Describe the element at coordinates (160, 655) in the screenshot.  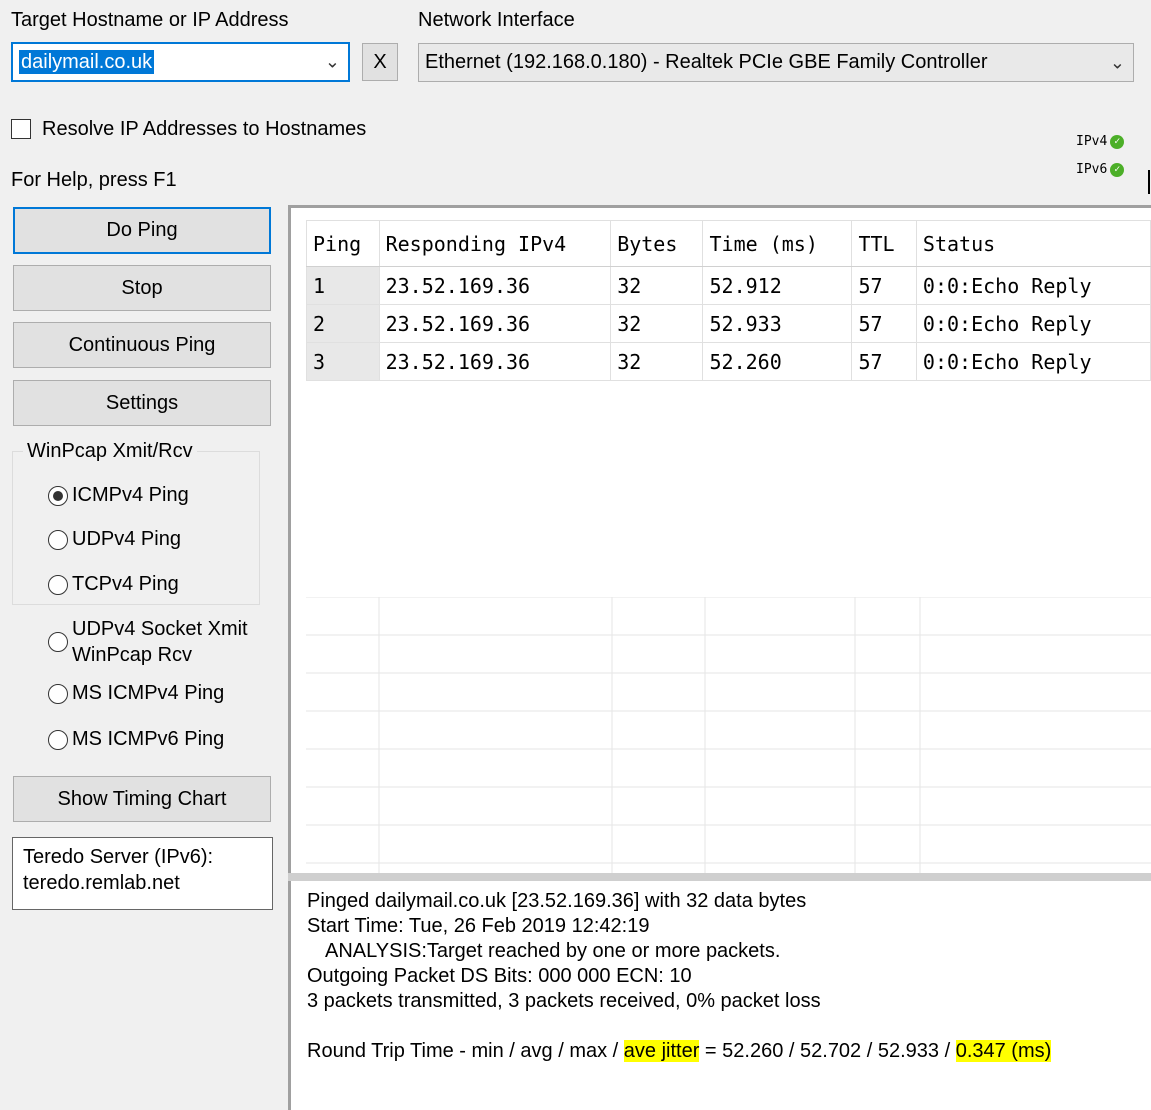
I see `radio-socket-line2: WinPcap Rcv` at that location.